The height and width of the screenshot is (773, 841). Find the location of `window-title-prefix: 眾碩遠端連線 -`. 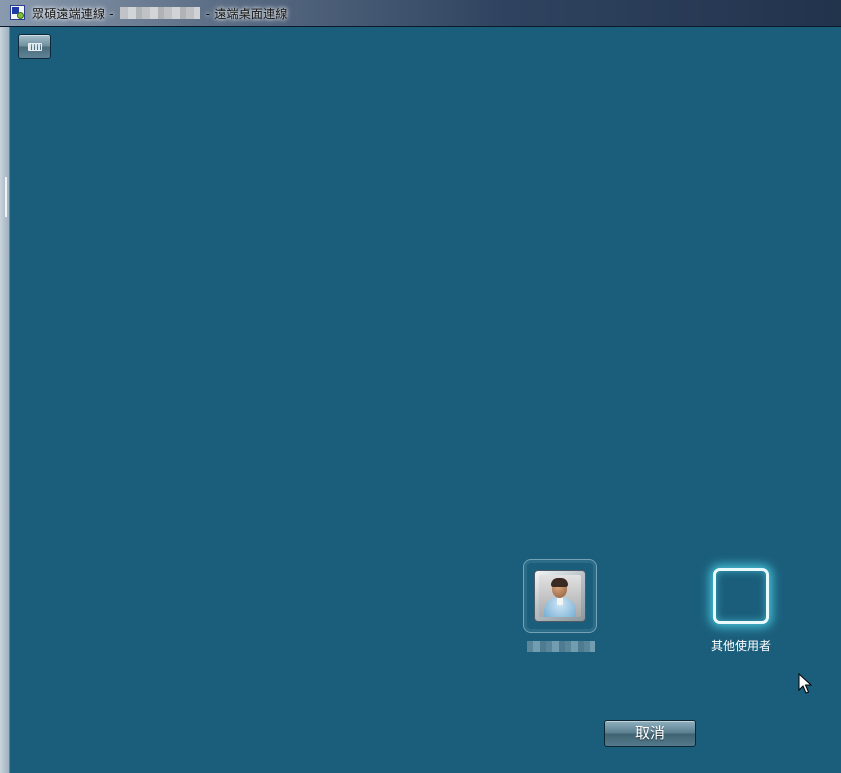

window-title-prefix: 眾碩遠端連線 - is located at coordinates (73, 14).